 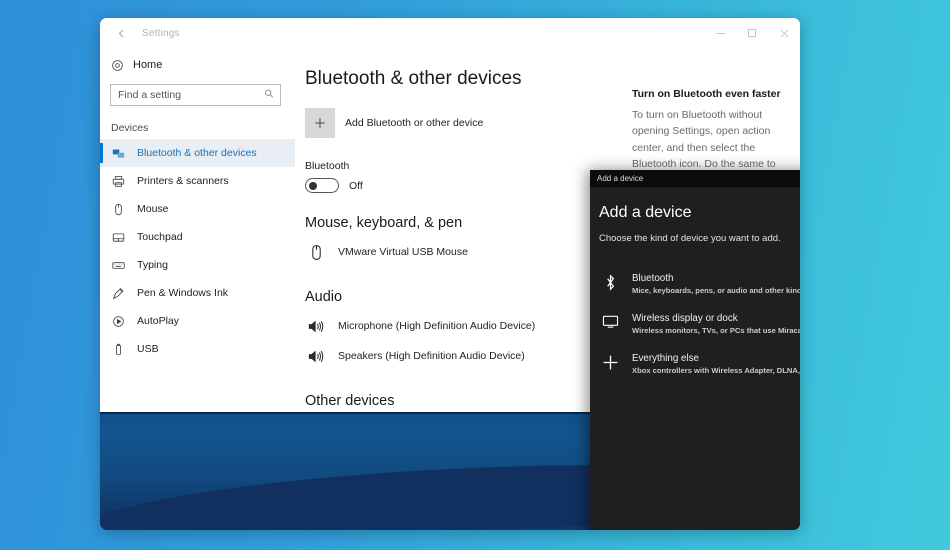 What do you see at coordinates (118, 321) in the screenshot?
I see `autoplay-icon` at bounding box center [118, 321].